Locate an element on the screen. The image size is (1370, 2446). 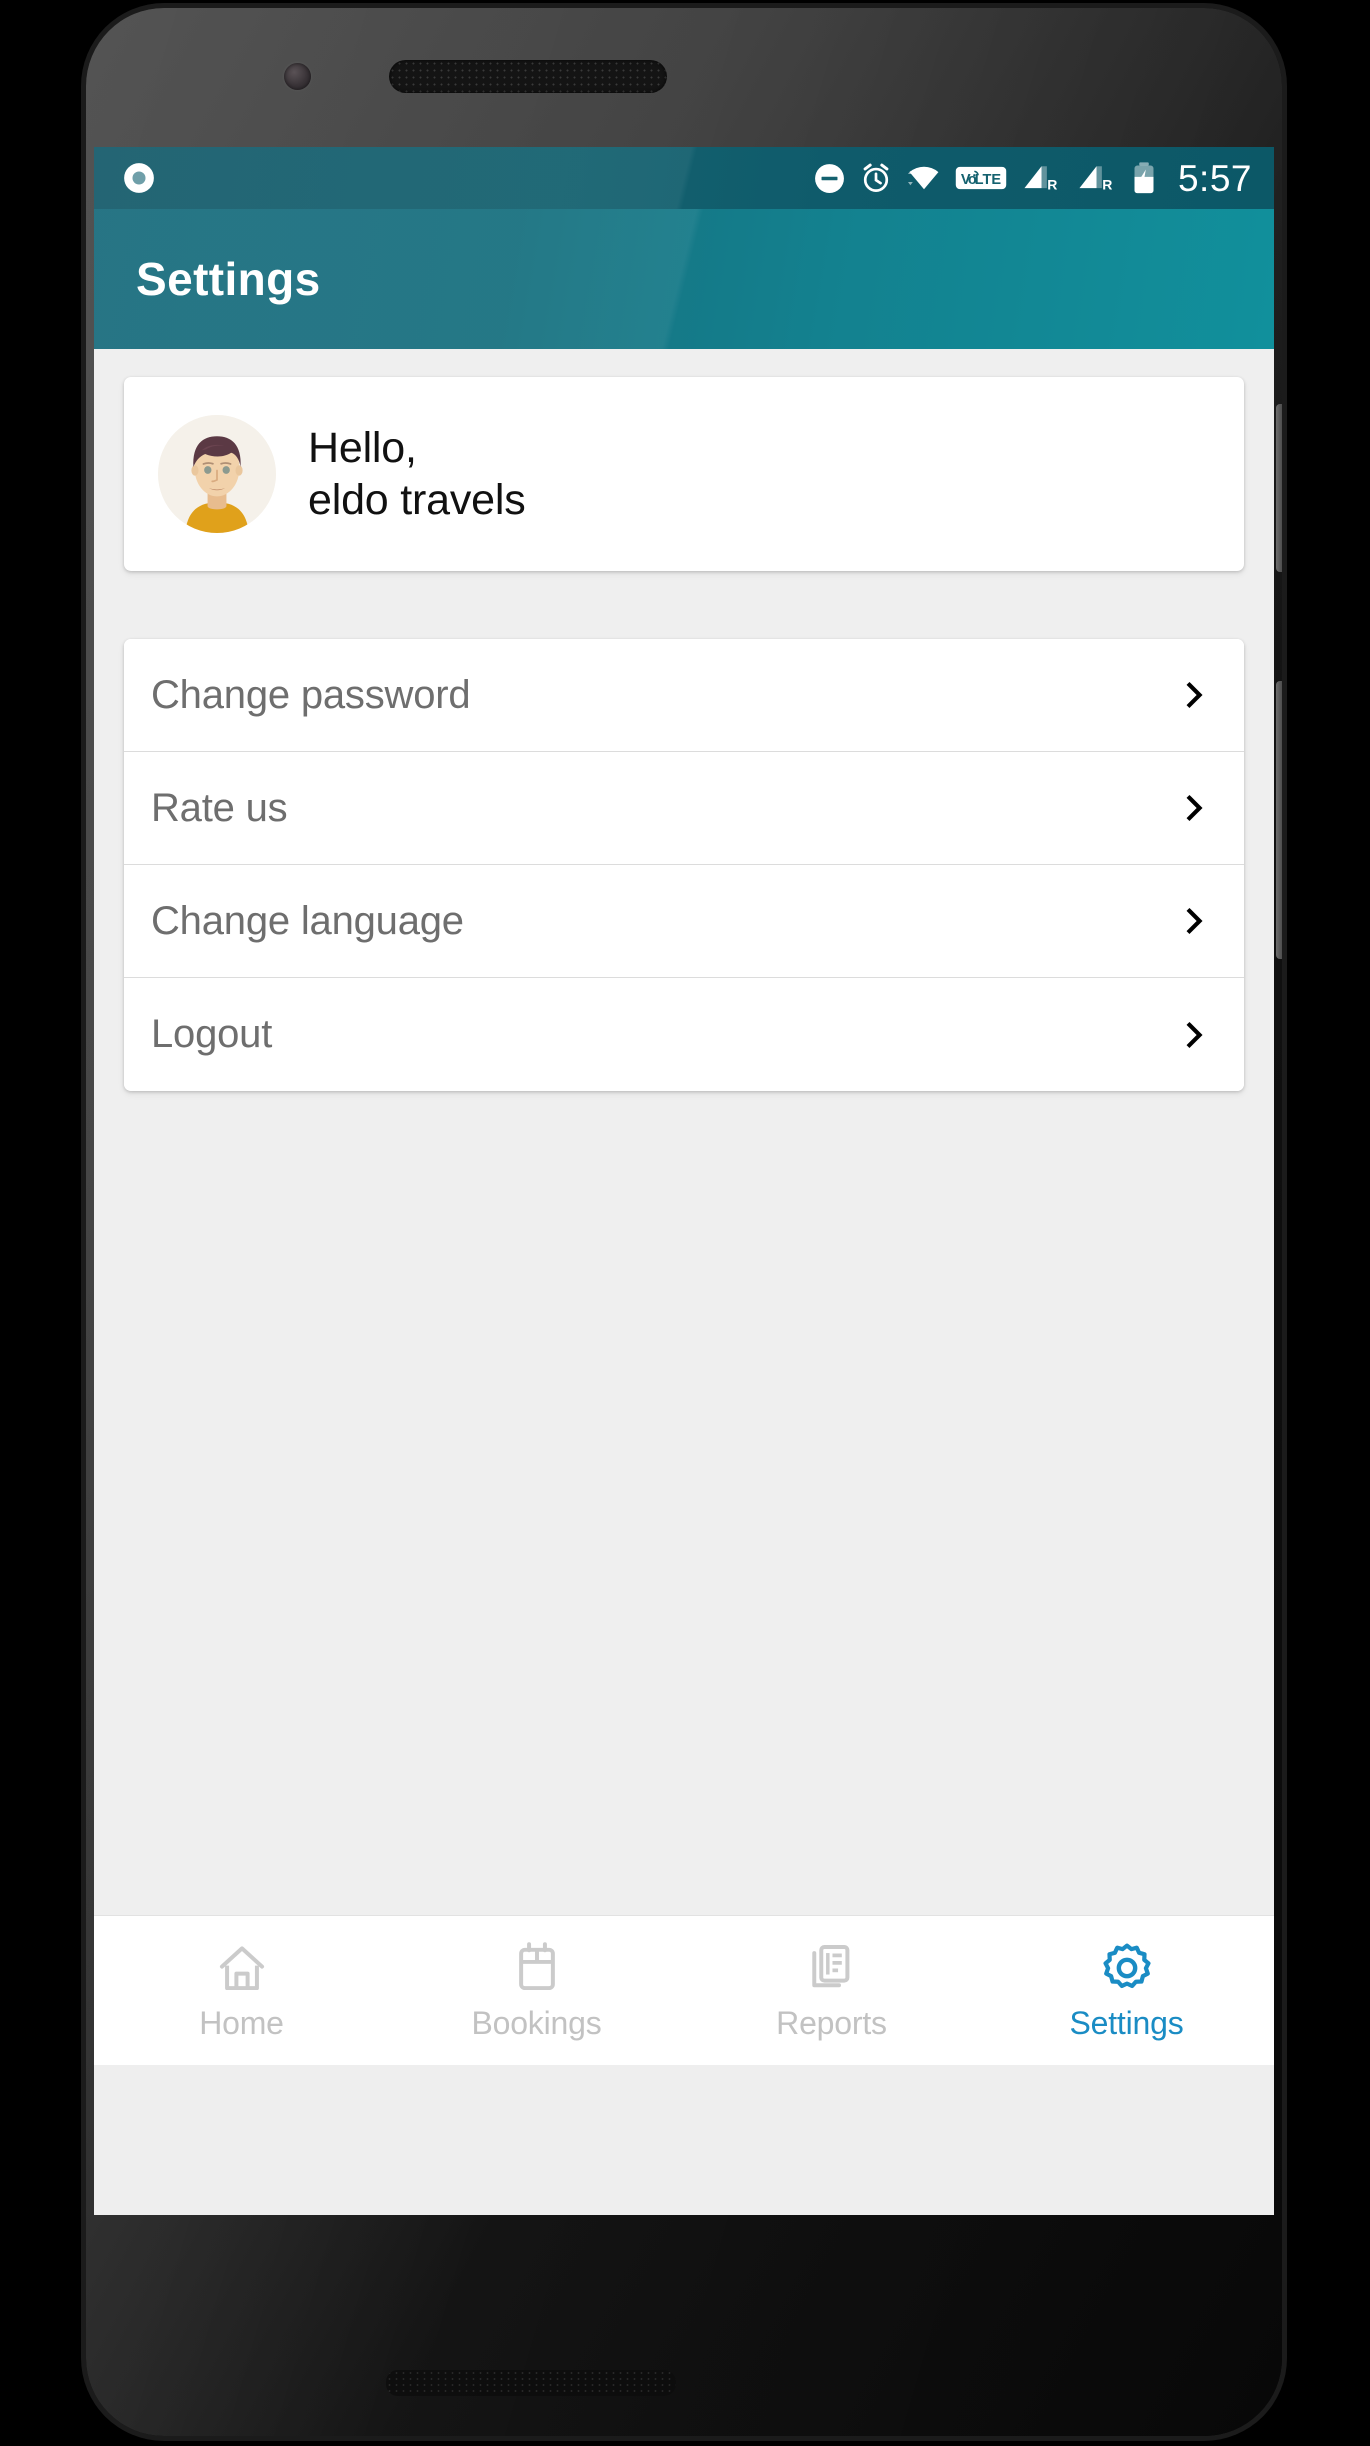
front-camera-icon is located at coordinates (297, 76).